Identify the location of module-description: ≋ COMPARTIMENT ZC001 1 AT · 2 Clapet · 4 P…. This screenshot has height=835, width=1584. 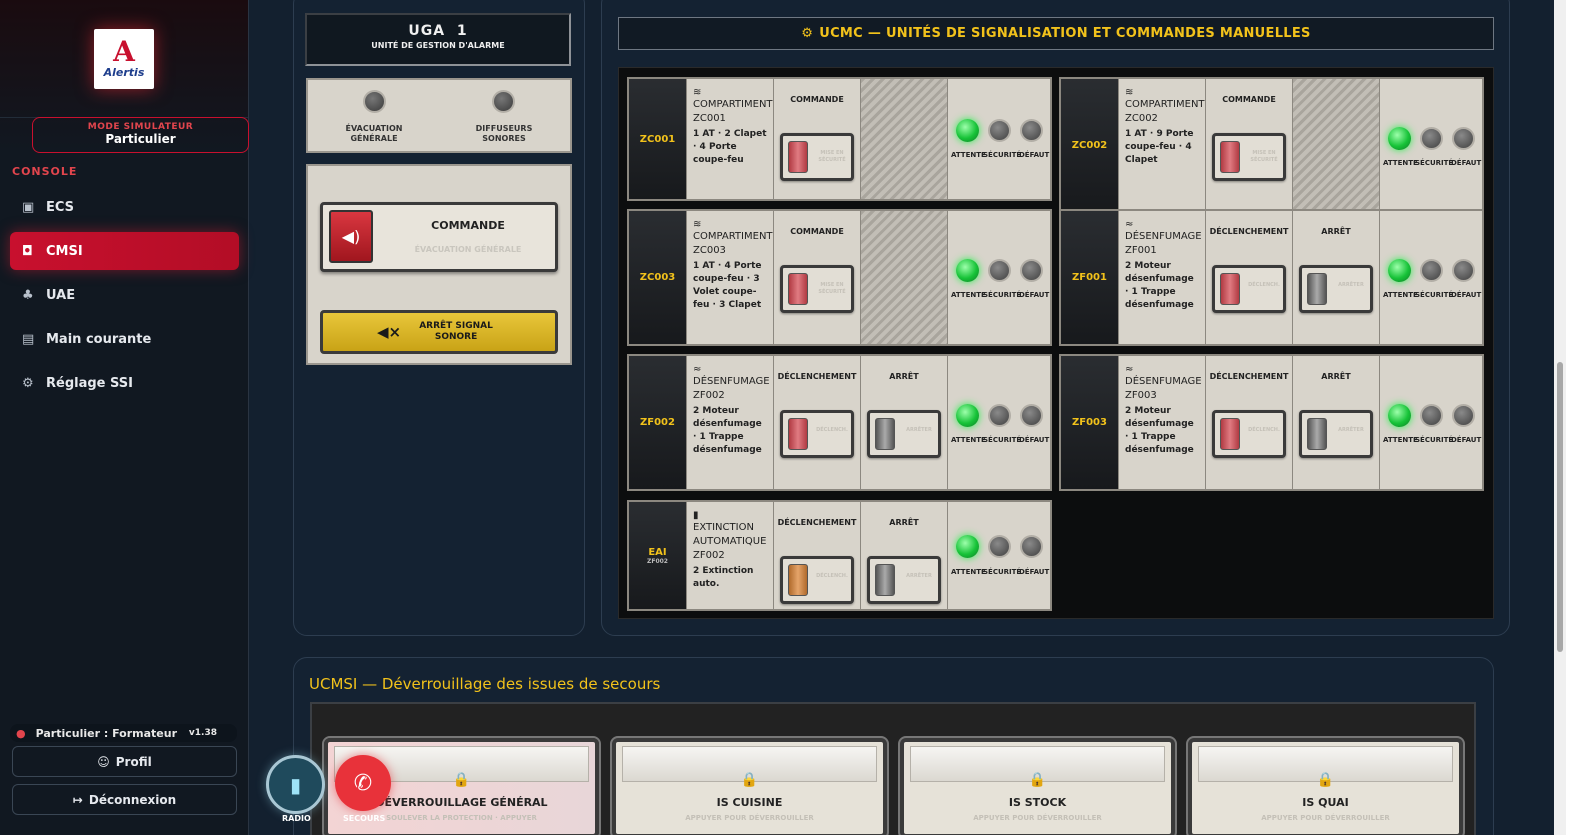
(730, 139).